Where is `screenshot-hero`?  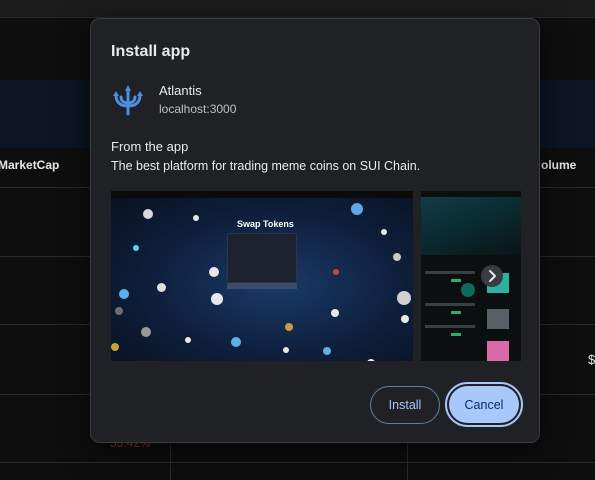
screenshot-hero is located at coordinates (471, 226).